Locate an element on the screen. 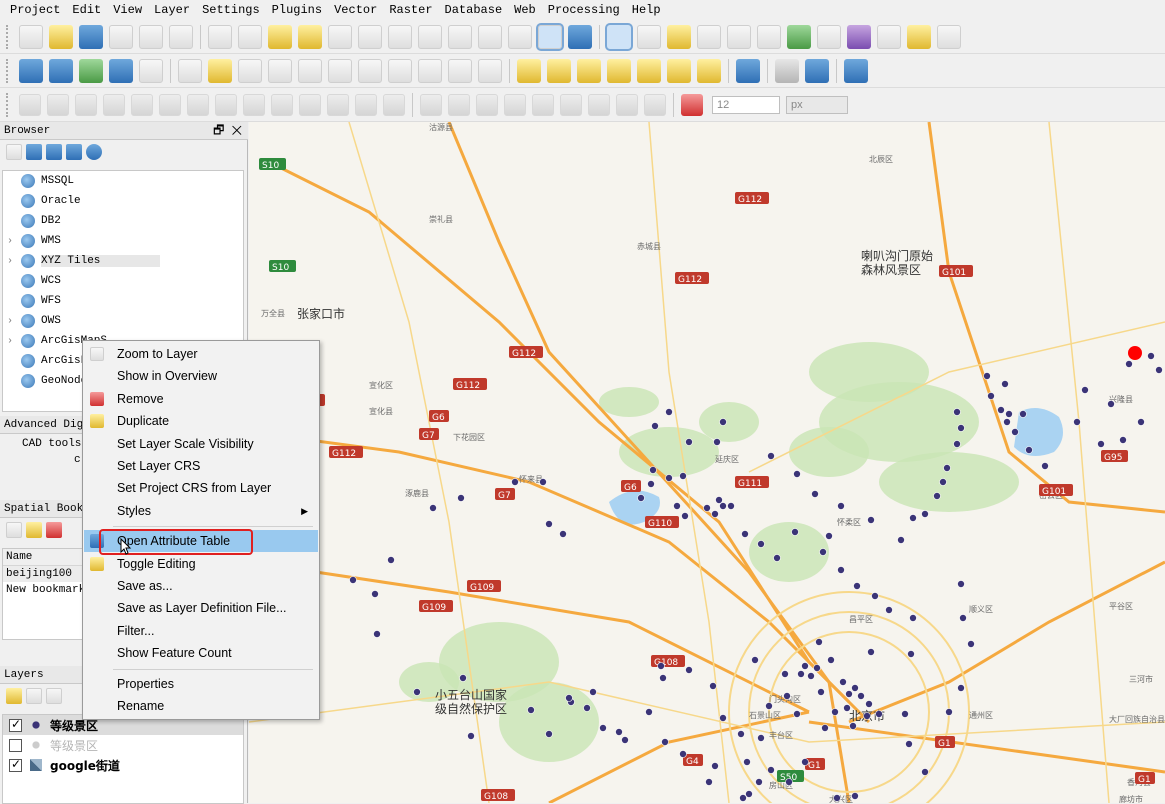 The width and height of the screenshot is (1165, 804). menu-item-rename: Rename is located at coordinates (201, 706).